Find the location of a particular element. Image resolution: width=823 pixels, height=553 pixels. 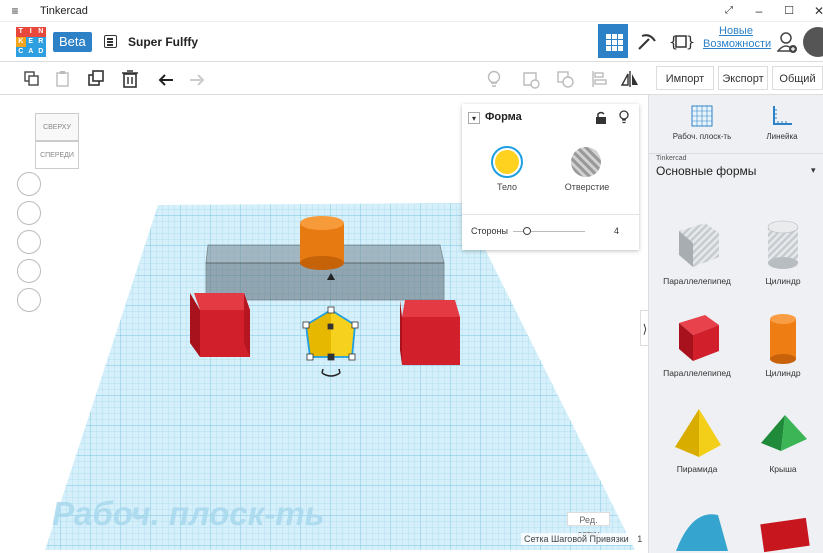

workplane-tool-button: Рабоч. плоск-ть is located at coordinates (702, 125).